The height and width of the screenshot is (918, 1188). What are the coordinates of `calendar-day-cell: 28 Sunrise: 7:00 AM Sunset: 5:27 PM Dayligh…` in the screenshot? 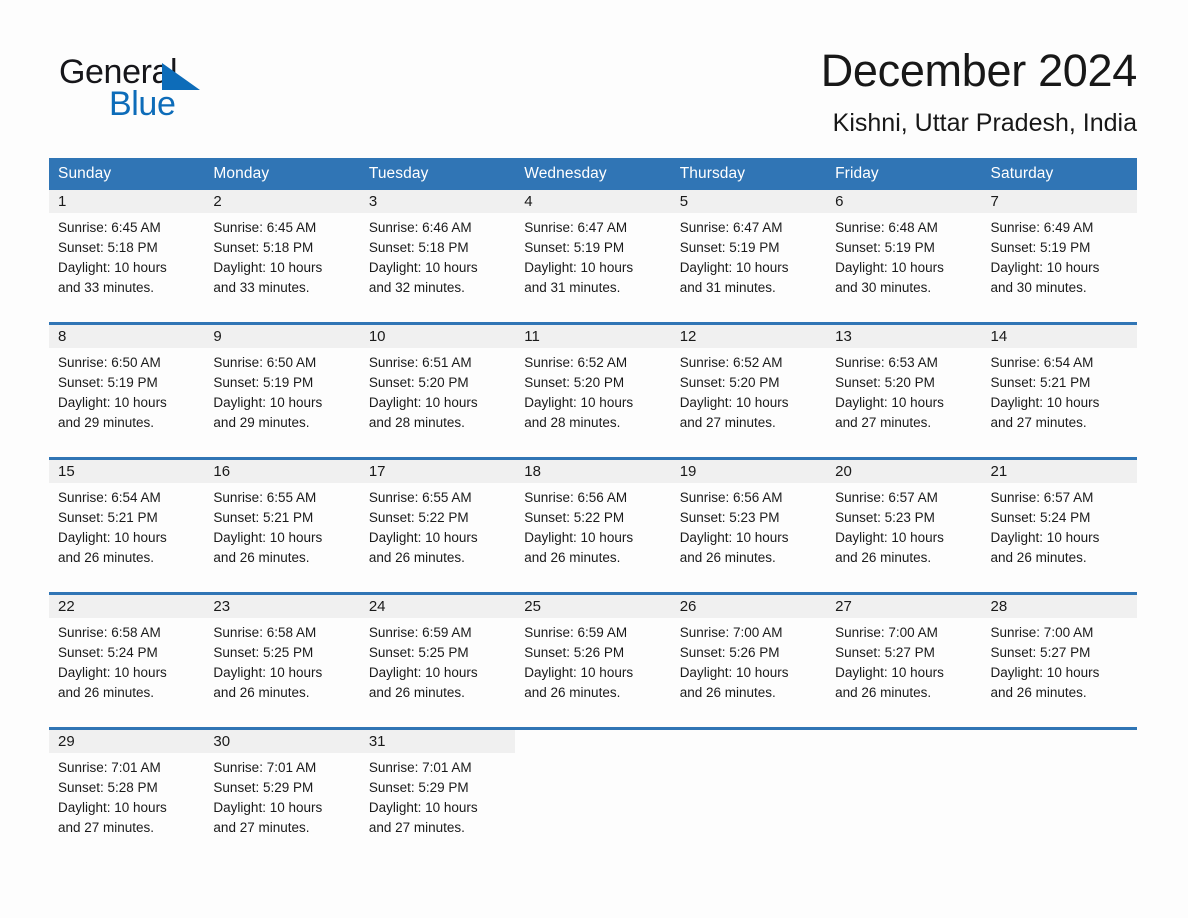 It's located at (1059, 655).